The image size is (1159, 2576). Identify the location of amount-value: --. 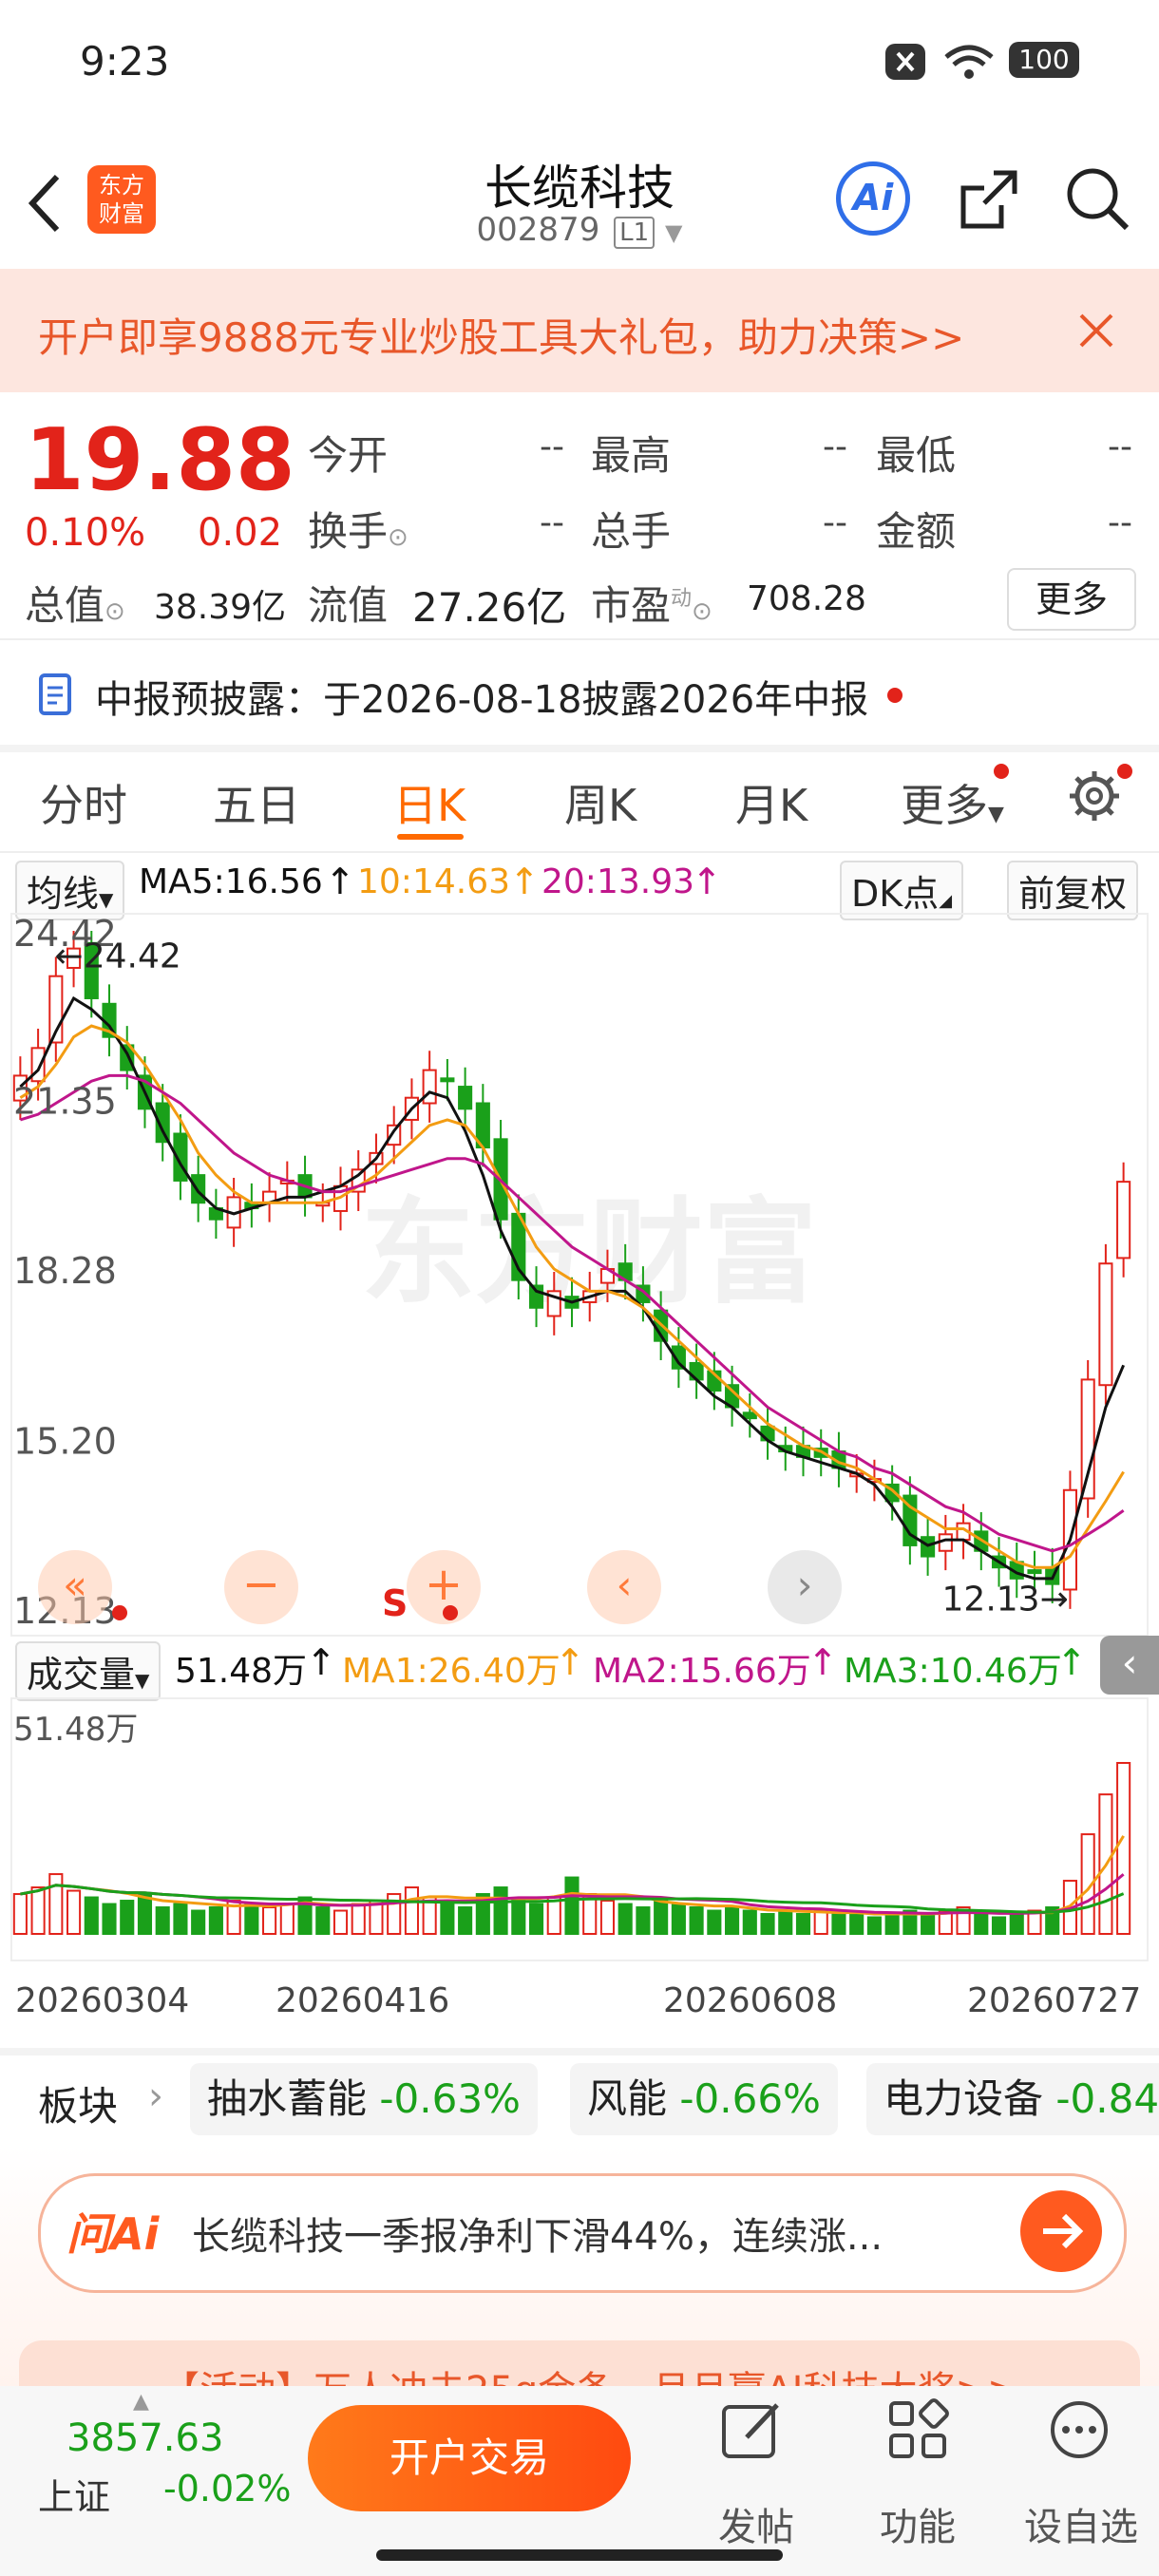
(1120, 522).